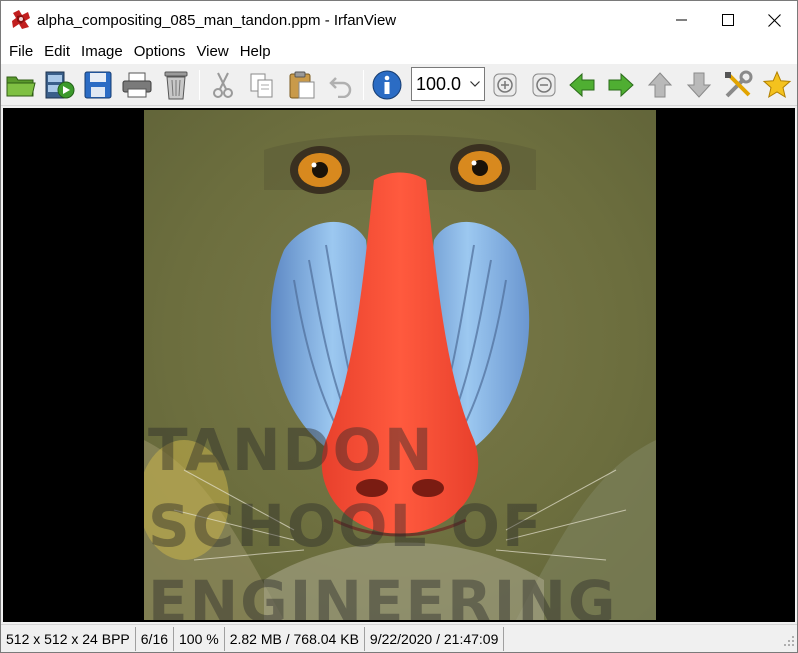 This screenshot has width=798, height=653. I want to click on tools-icon, so click(739, 84).